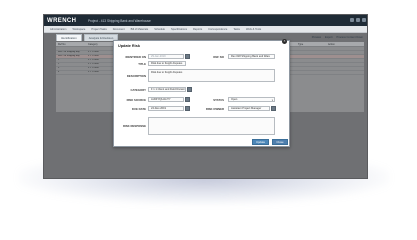  I want to click on close-button: Close, so click(280, 142).